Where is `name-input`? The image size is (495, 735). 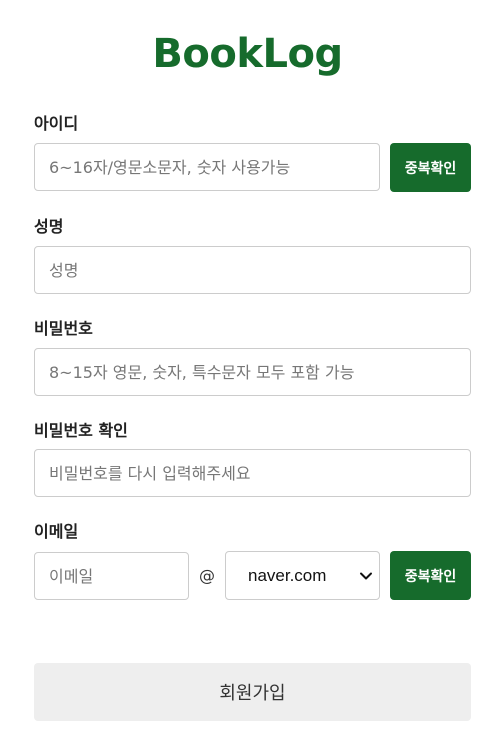 name-input is located at coordinates (252, 270).